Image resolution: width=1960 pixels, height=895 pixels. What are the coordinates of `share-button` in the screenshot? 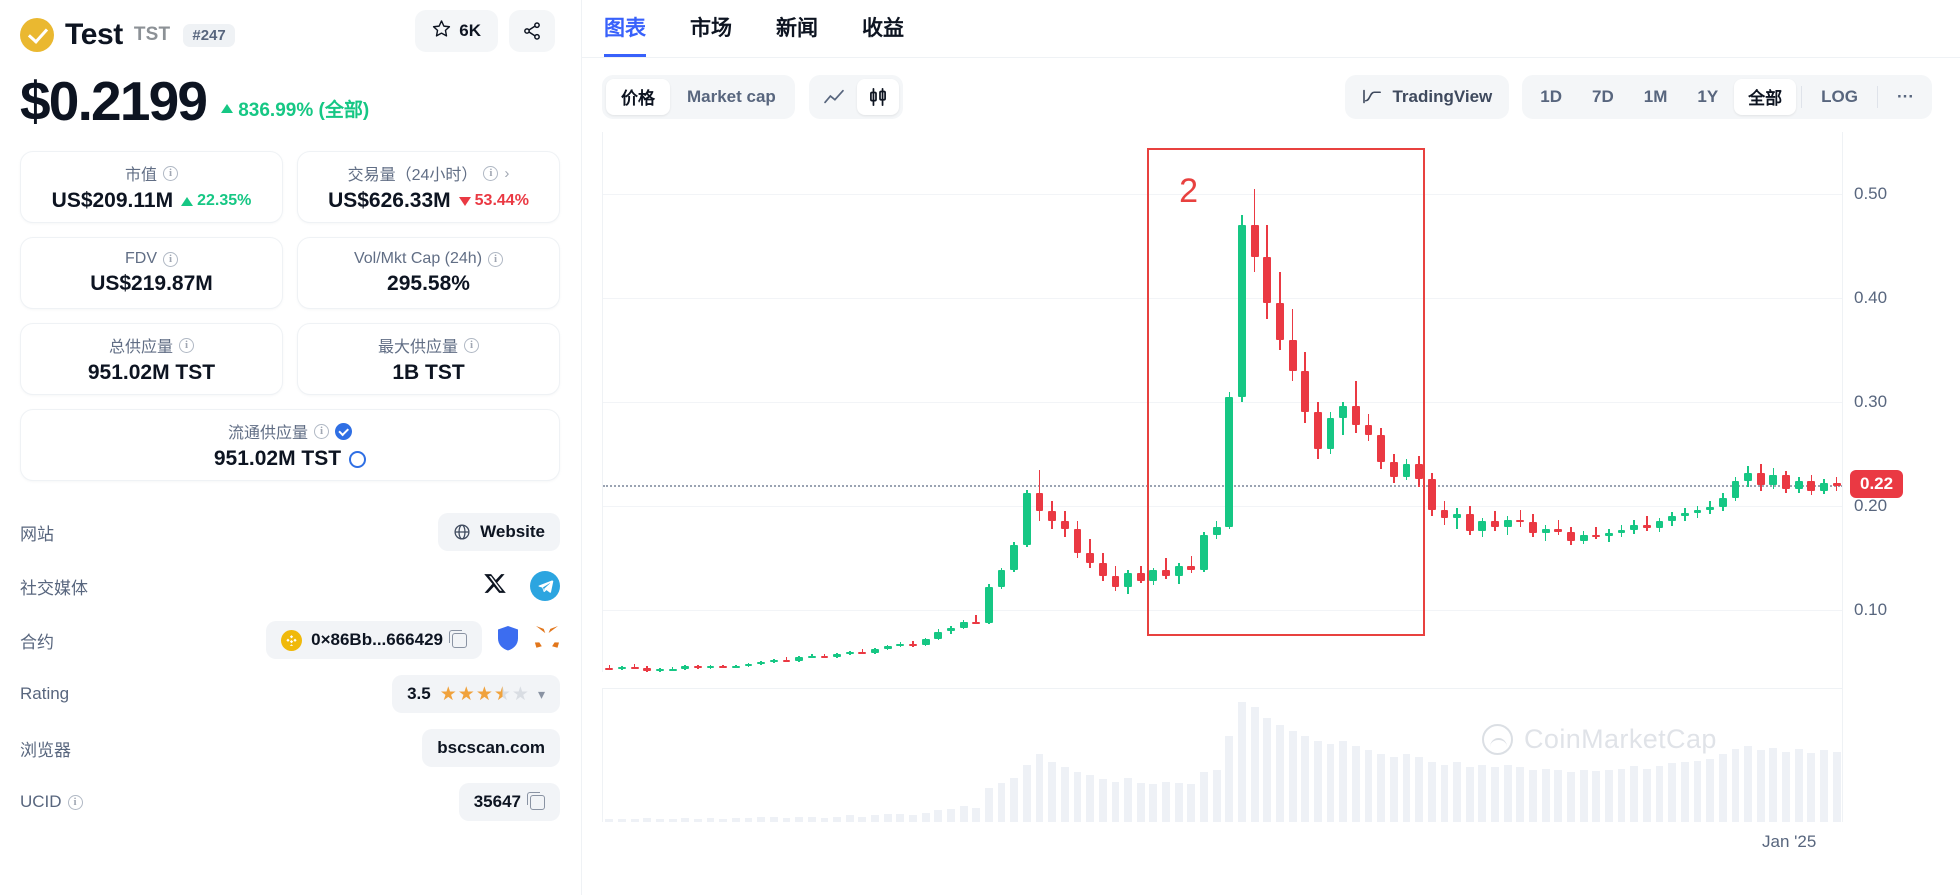 It's located at (532, 31).